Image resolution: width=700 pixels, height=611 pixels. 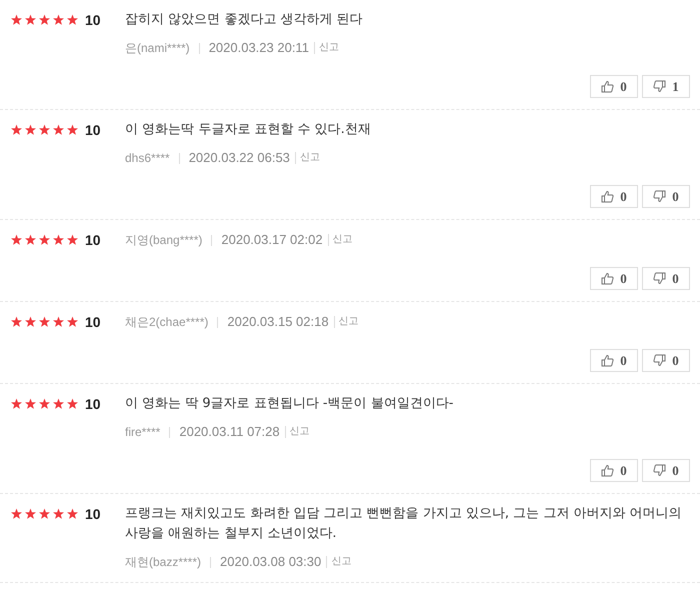 What do you see at coordinates (152, 158) in the screenshot?
I see `author-name: dhs6****` at bounding box center [152, 158].